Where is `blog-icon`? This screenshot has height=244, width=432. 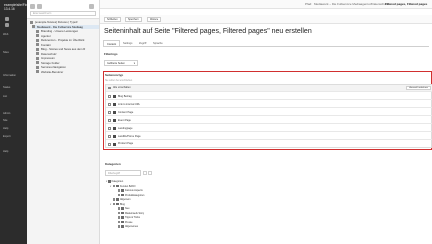
blog-icon is located at coordinates (114, 97).